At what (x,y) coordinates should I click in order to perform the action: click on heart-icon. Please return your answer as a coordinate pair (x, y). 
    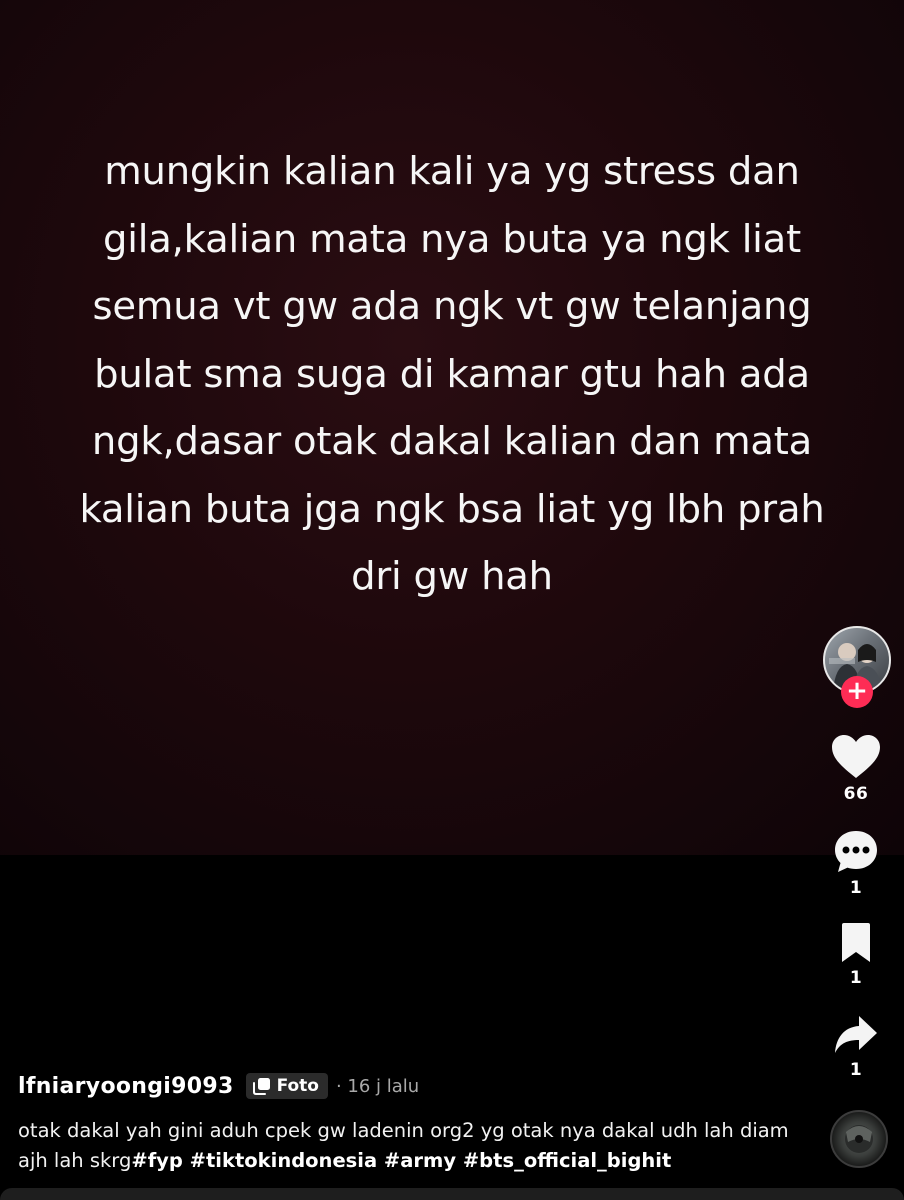
    Looking at the image, I should click on (856, 756).